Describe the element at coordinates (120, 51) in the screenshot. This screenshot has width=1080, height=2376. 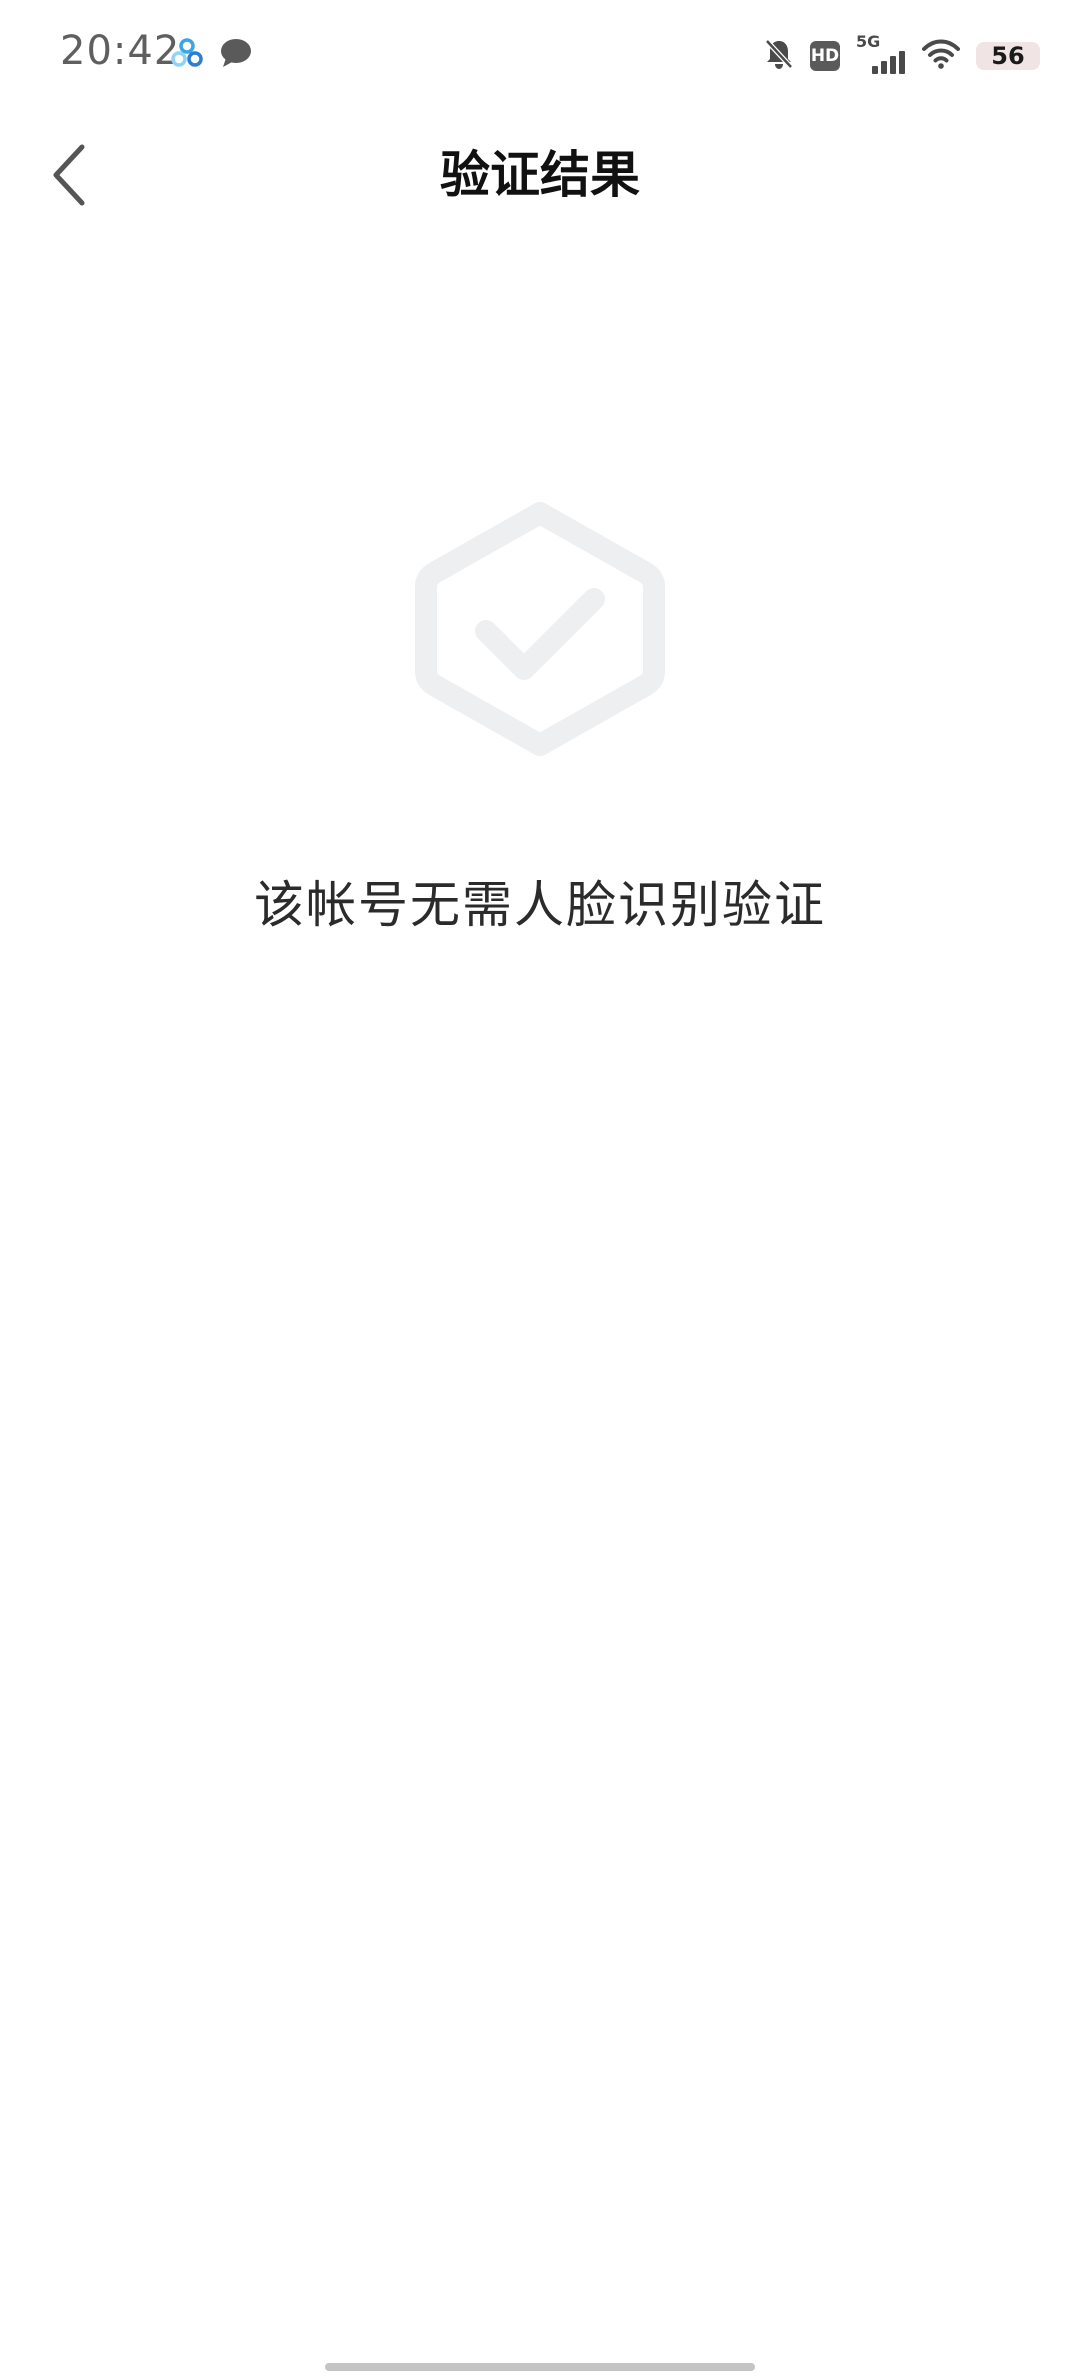
I see `status-time: 20:42` at that location.